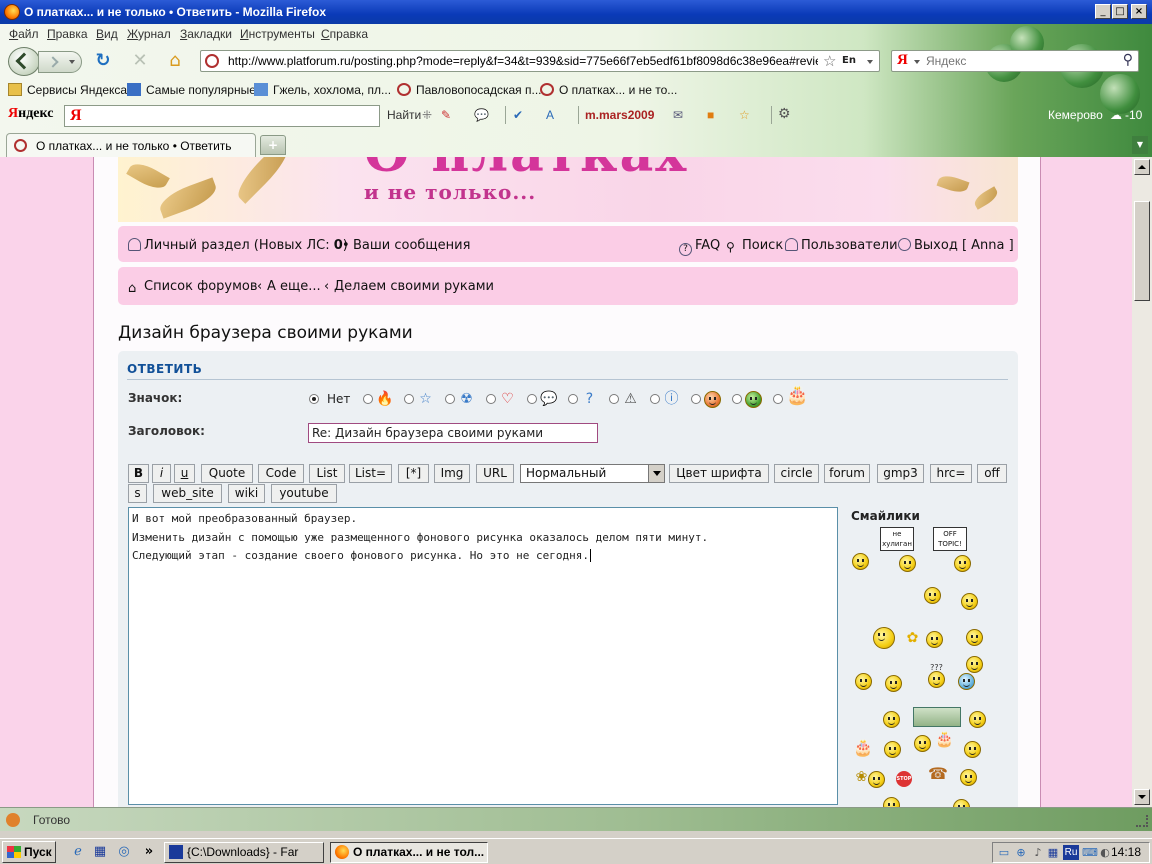 The height and width of the screenshot is (864, 1152). Describe the element at coordinates (573, 399) in the screenshot. I see `icon-radio-question` at that location.